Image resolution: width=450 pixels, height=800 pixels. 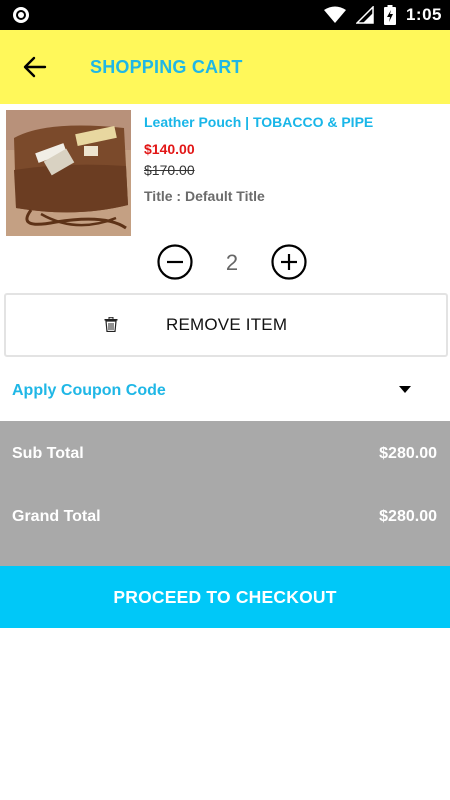 I want to click on arrow-left-icon, so click(x=35, y=67).